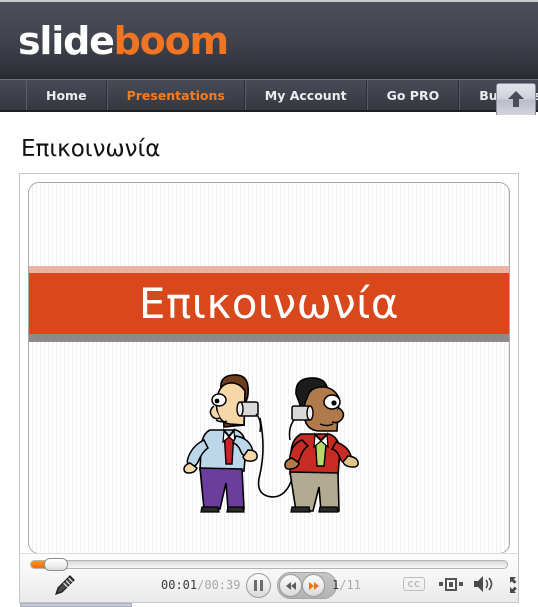 This screenshot has height=607, width=538. I want to click on pause-icon, so click(258, 585).